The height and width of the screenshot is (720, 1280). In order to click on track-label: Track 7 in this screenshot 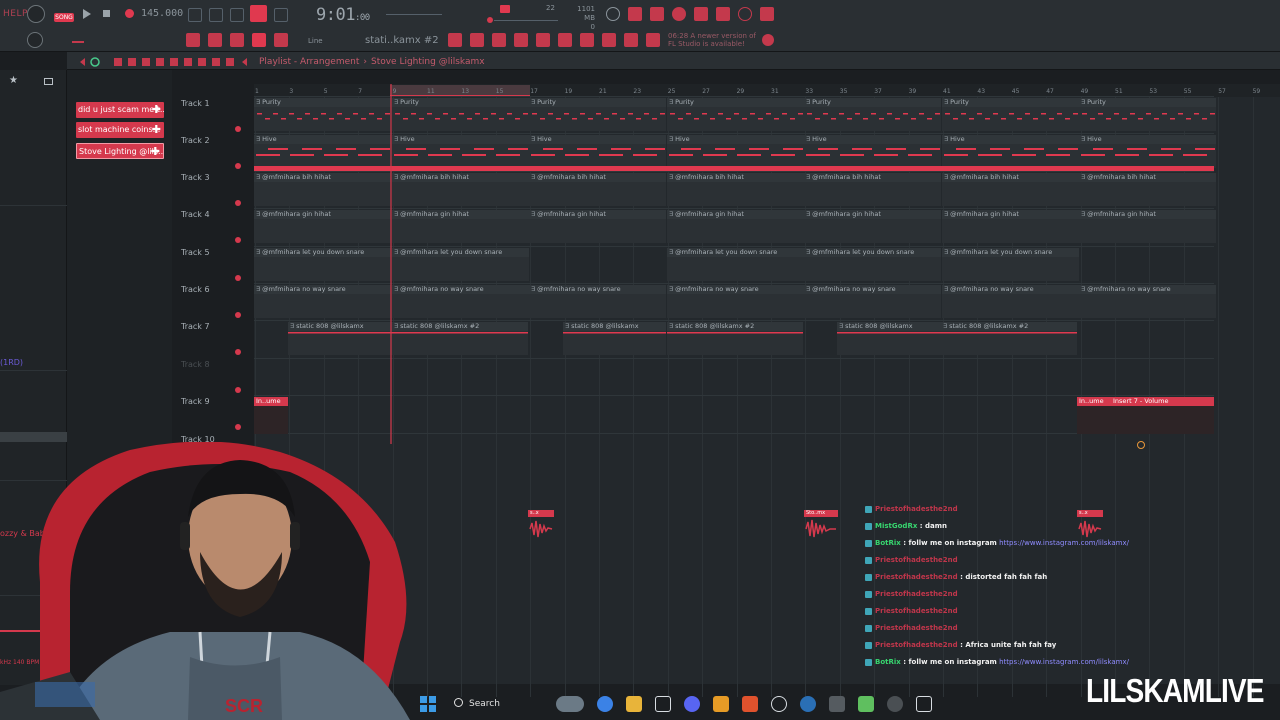, I will do `click(195, 326)`.